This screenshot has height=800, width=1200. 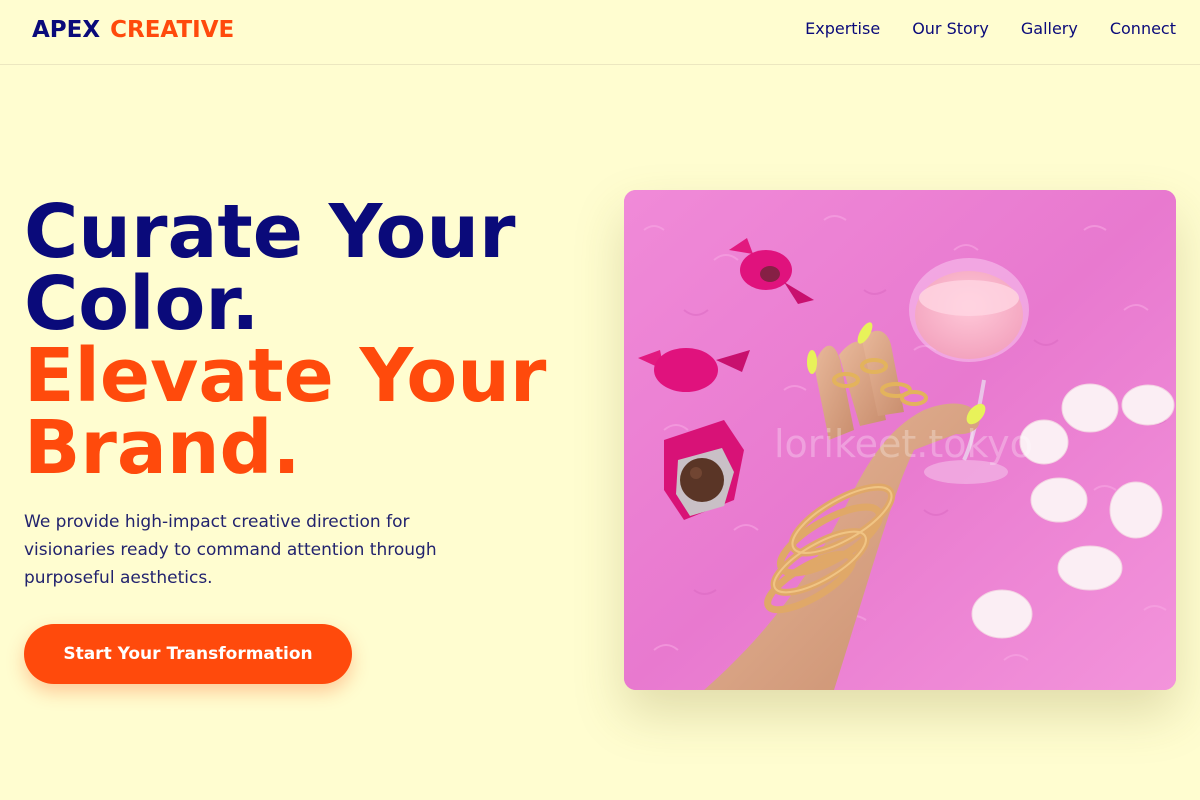 I want to click on main-nav: Expertise Our Story Gallery Connect, so click(x=990, y=28).